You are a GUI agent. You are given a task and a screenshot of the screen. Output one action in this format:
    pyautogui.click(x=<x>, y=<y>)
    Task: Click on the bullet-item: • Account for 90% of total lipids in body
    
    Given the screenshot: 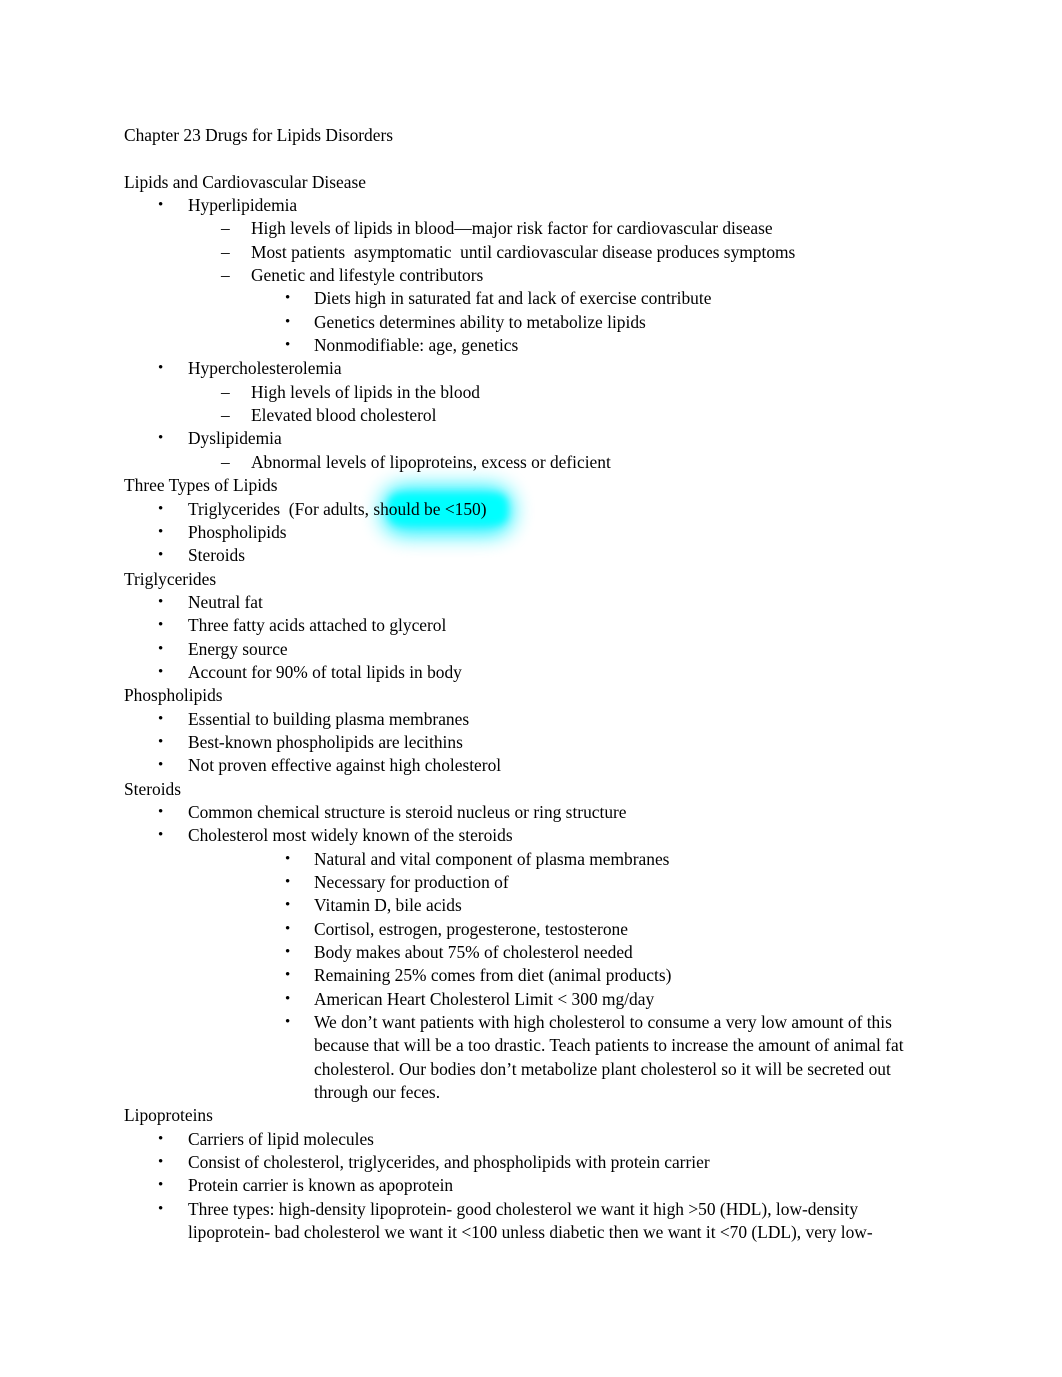 What is the action you would take?
    pyautogui.click(x=550, y=672)
    